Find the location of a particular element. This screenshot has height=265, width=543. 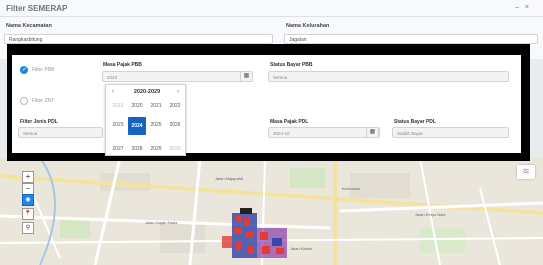

locate-button: ◉ is located at coordinates (28, 200).